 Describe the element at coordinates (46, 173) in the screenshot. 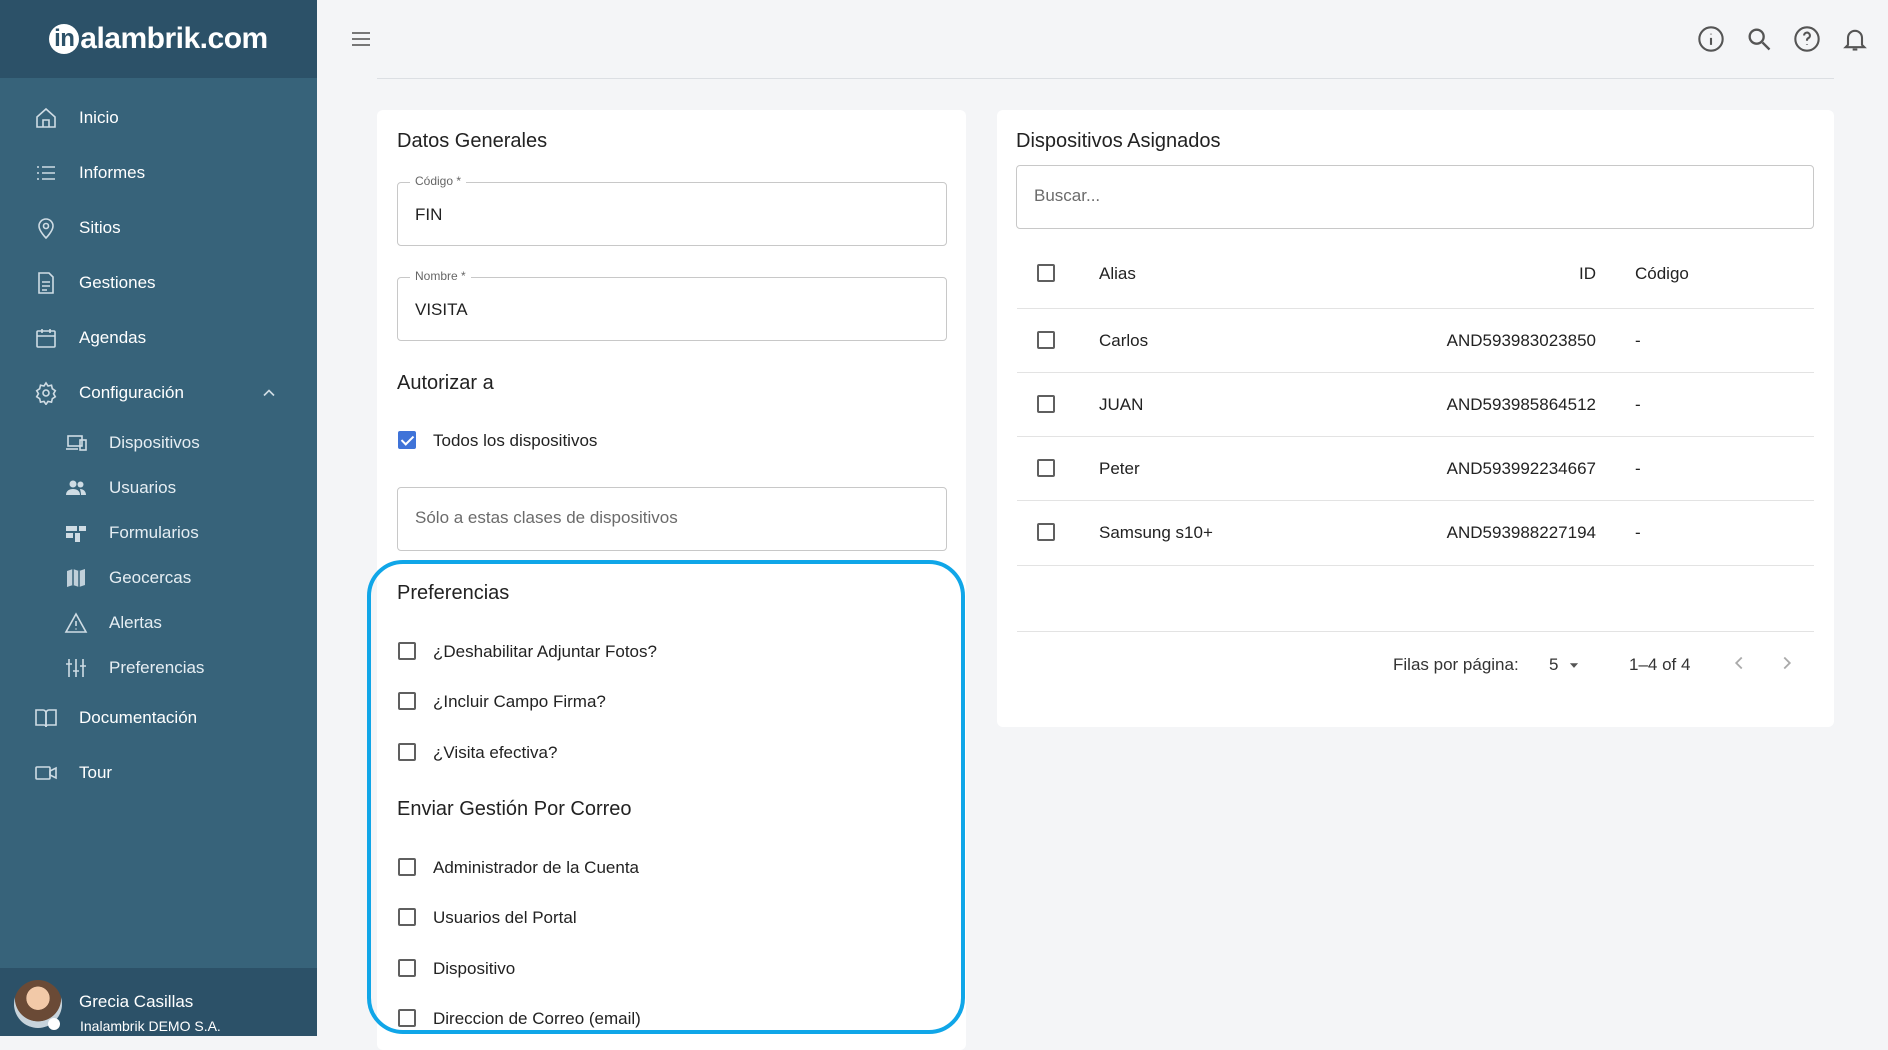

I see `list-icon` at that location.